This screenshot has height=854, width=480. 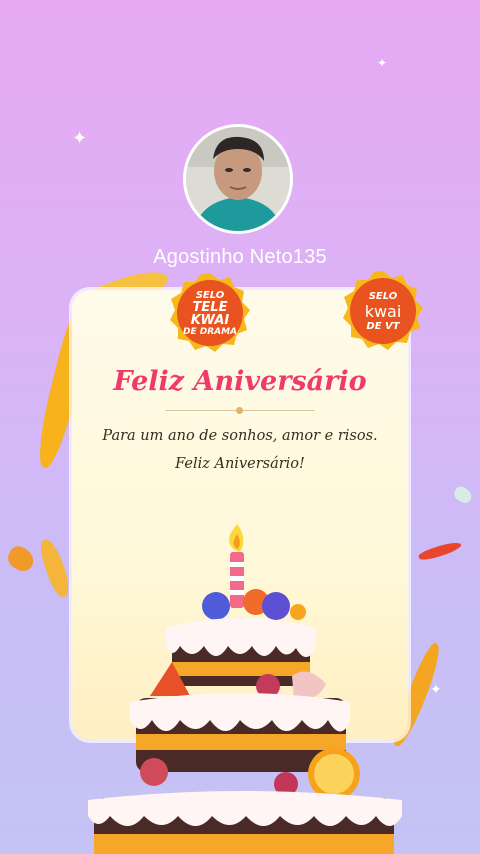 I want to click on badge-text: SELO TELE KWAI DE DRAMA, so click(x=210, y=313).